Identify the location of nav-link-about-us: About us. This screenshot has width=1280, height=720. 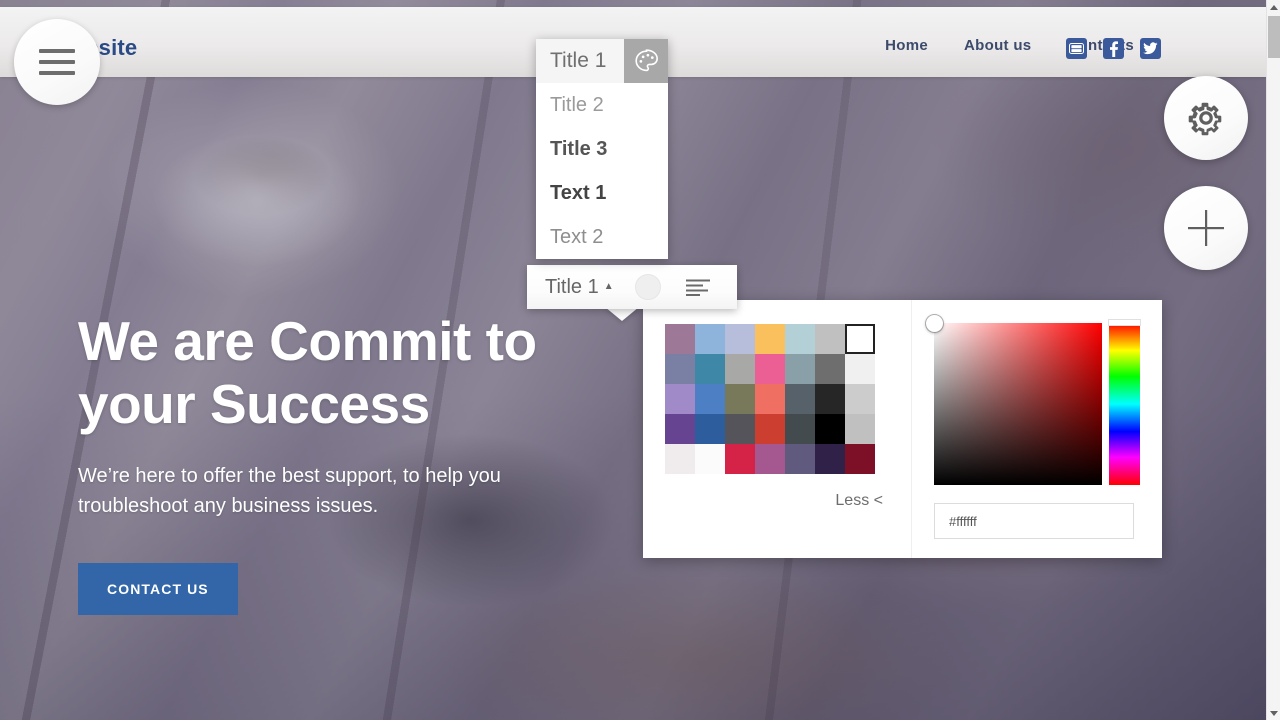
(997, 45).